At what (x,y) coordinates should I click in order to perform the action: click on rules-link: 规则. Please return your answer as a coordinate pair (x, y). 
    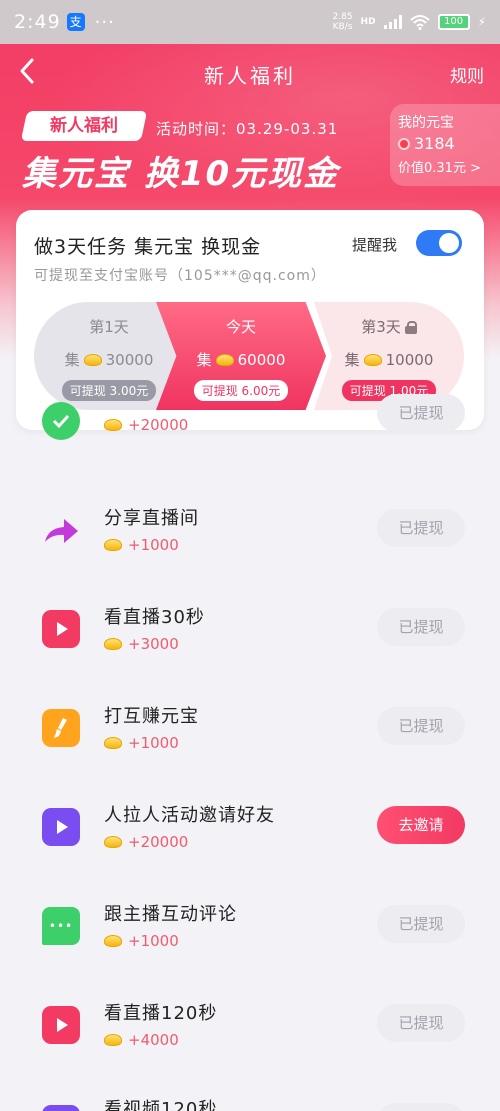
    Looking at the image, I should click on (467, 74).